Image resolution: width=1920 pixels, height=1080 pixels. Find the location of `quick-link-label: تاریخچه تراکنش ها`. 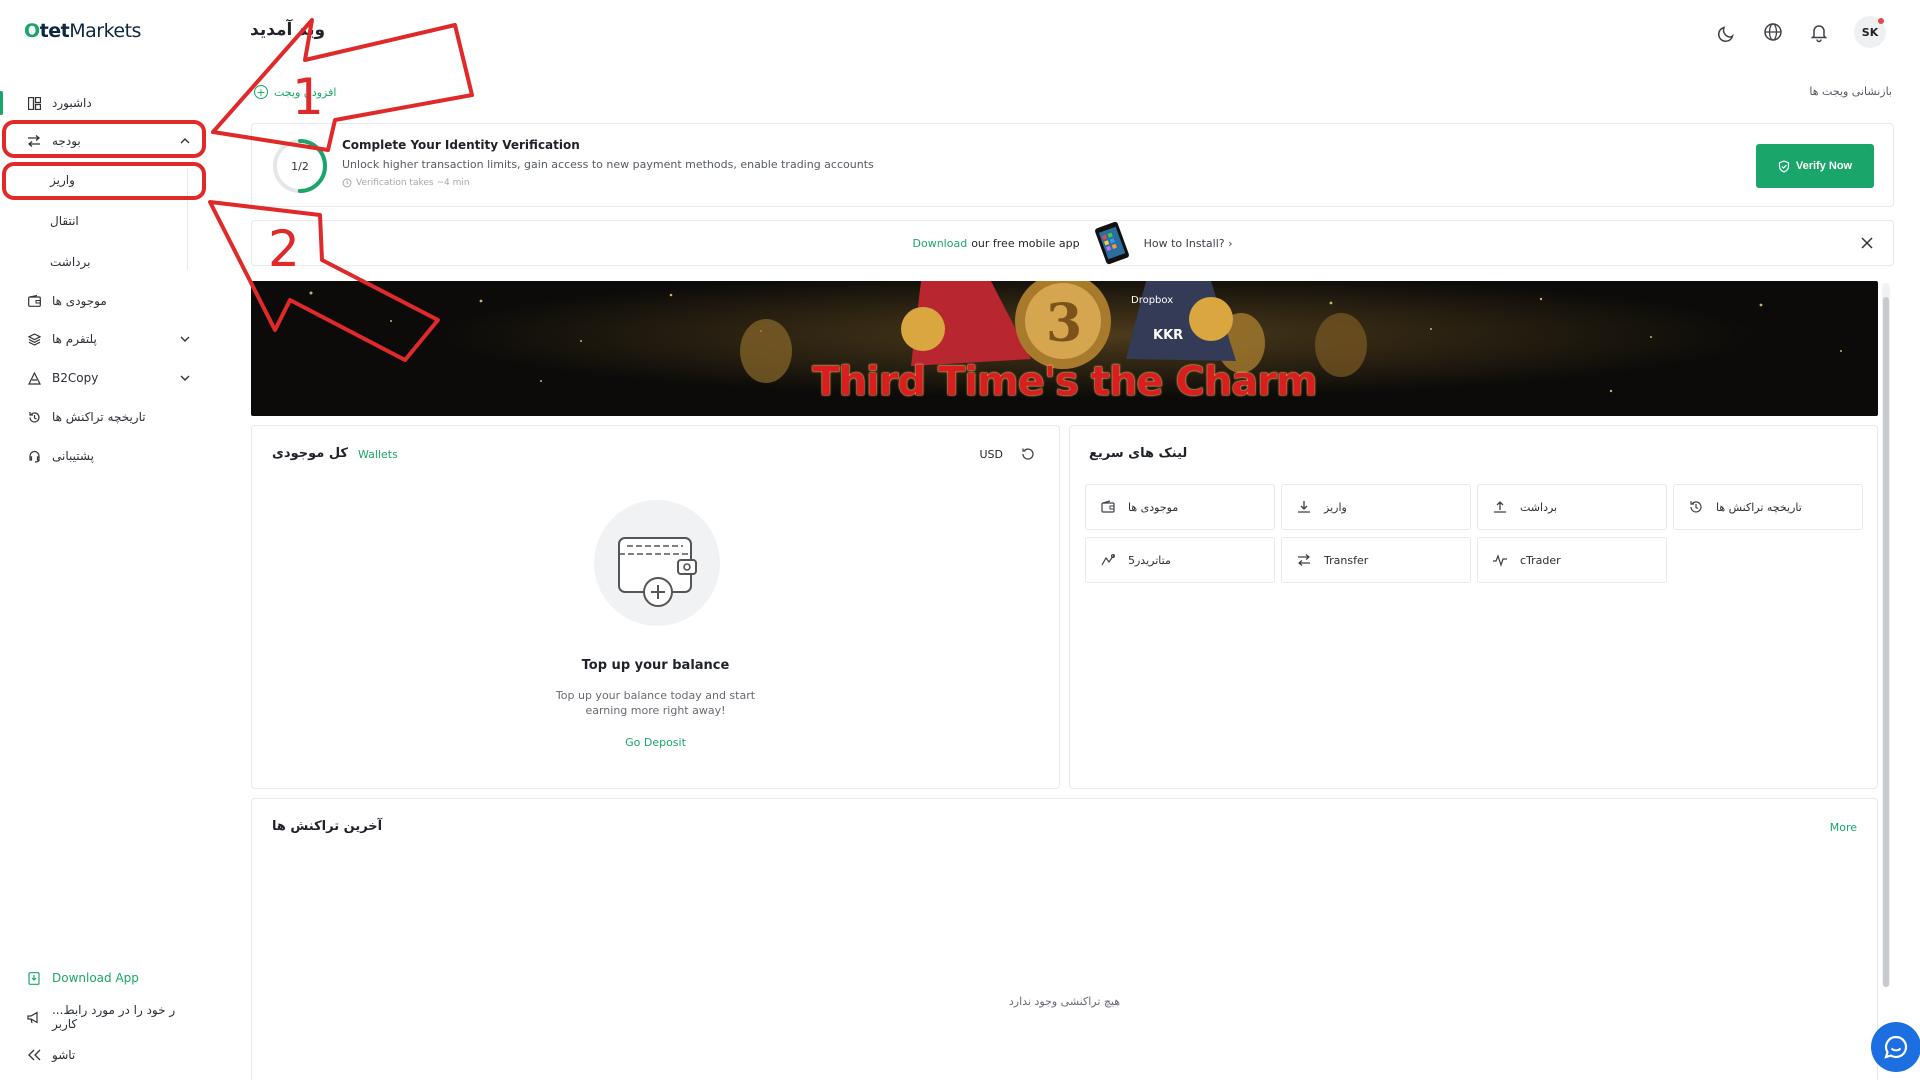

quick-link-label: تاریخچه تراکنش ها is located at coordinates (1759, 507).